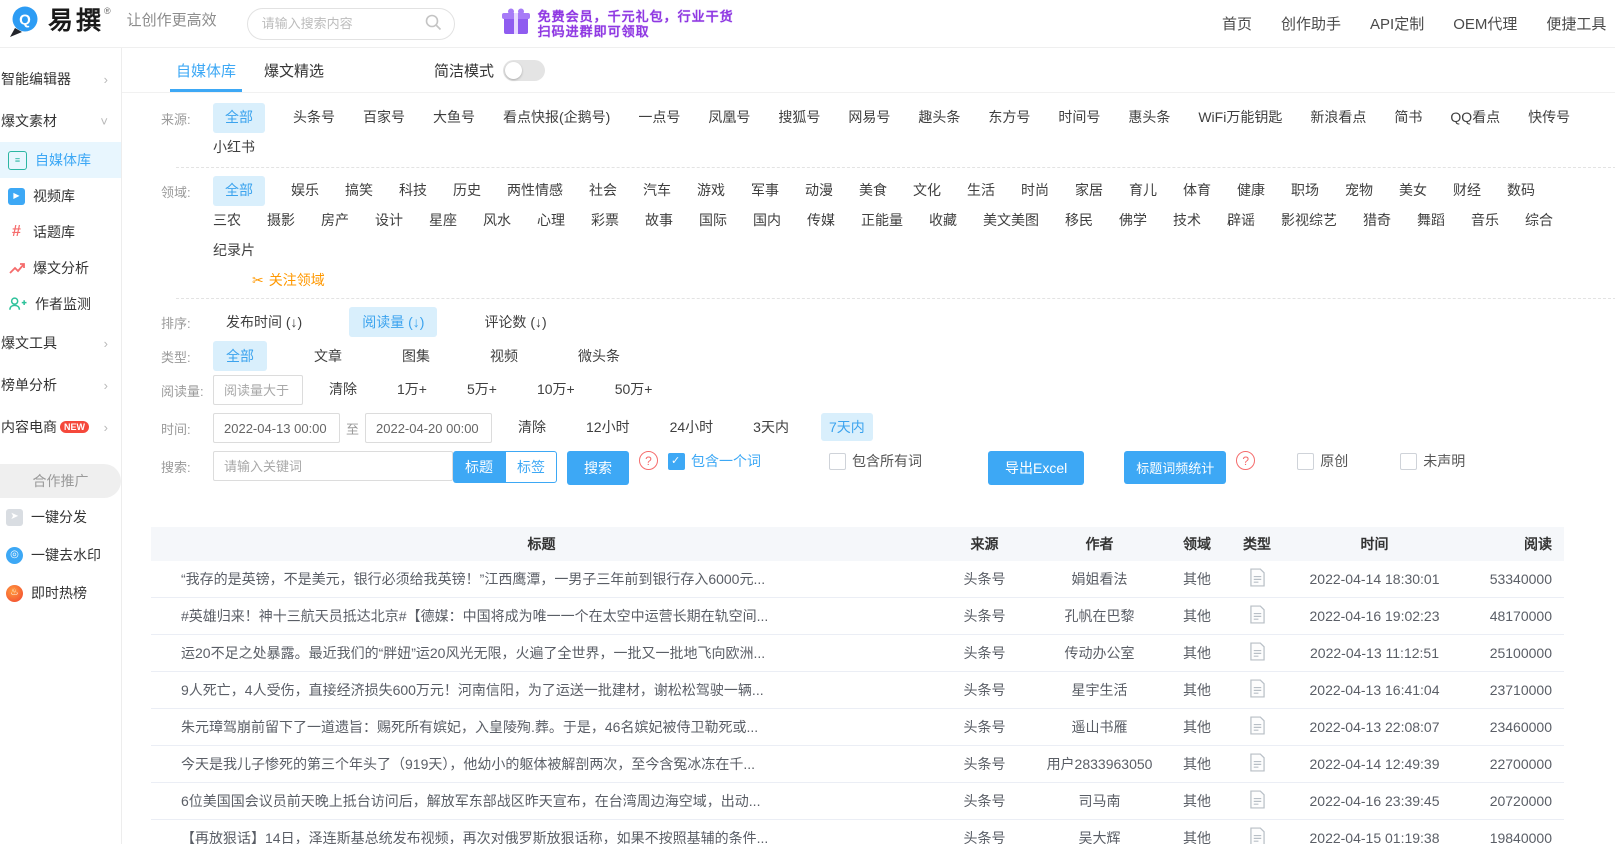 The width and height of the screenshot is (1615, 844). I want to click on search-mode-tag-button: 标签, so click(531, 467).